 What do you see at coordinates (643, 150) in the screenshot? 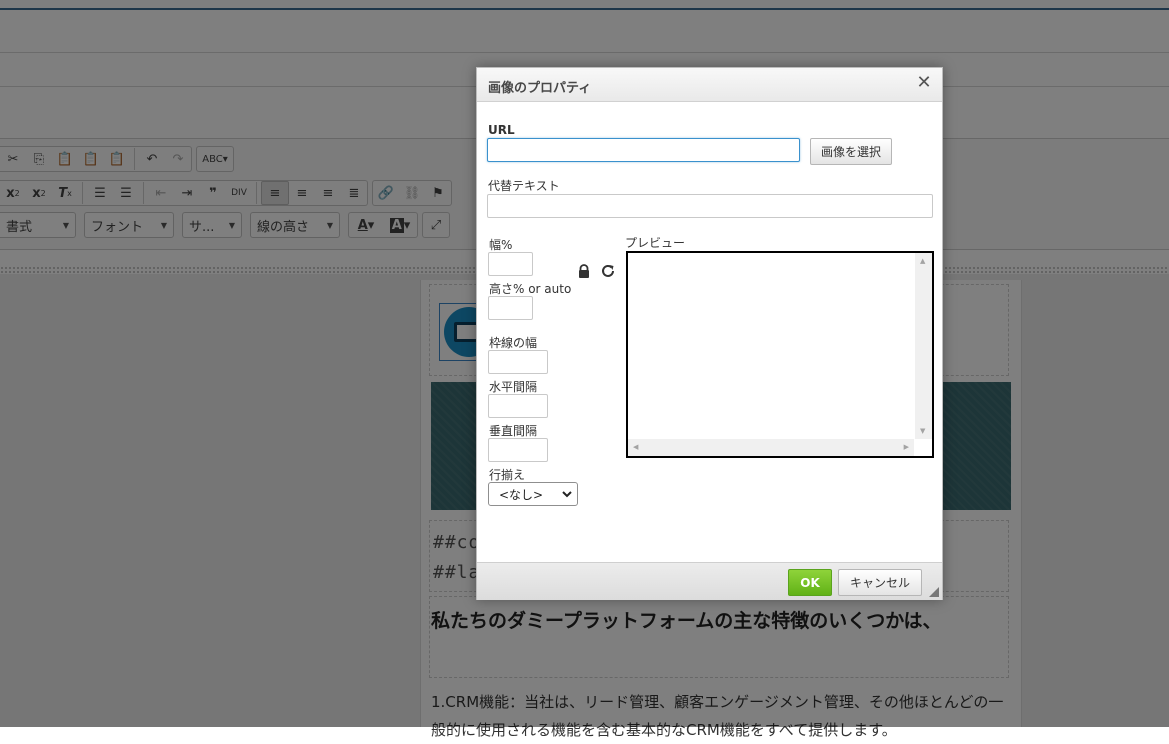
I see `url-input` at bounding box center [643, 150].